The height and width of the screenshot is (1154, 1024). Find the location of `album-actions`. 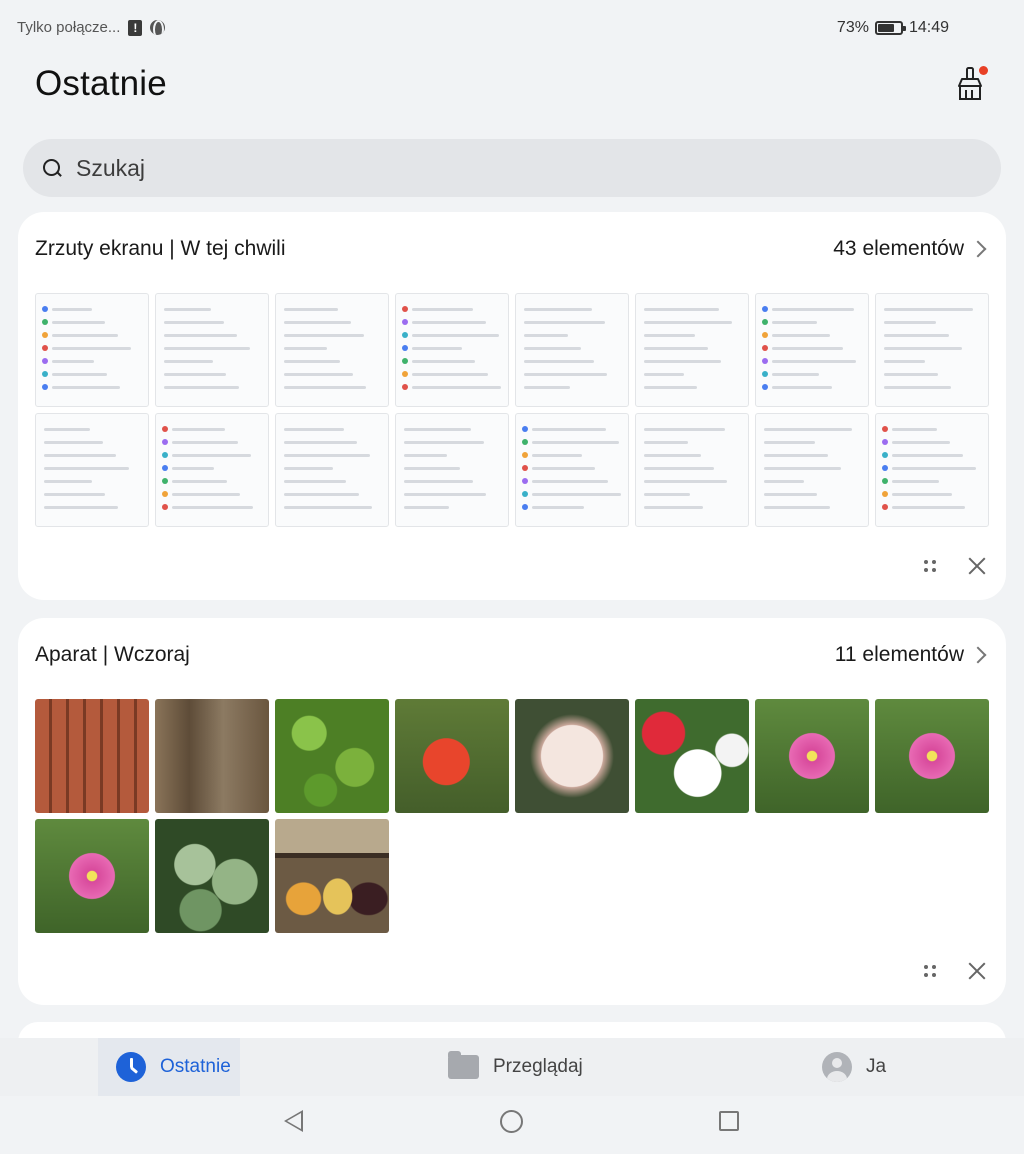

album-actions is located at coordinates (954, 971).